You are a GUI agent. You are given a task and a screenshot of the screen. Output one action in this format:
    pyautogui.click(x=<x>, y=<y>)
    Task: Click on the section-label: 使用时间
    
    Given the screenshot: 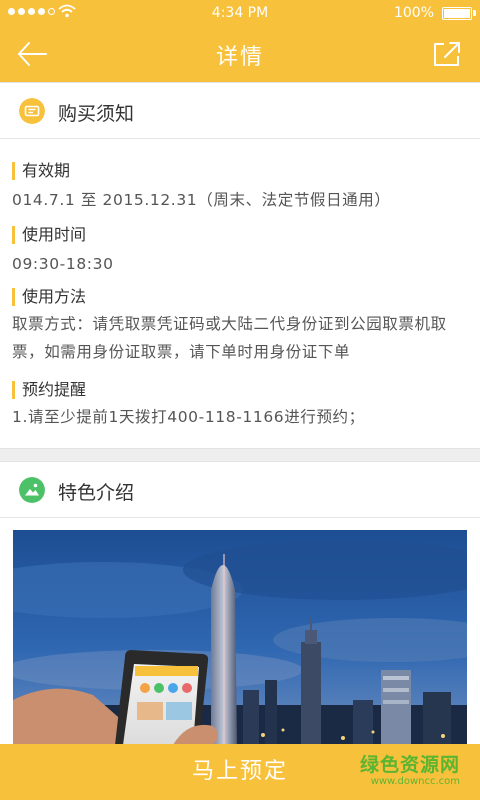 What is the action you would take?
    pyautogui.click(x=242, y=235)
    